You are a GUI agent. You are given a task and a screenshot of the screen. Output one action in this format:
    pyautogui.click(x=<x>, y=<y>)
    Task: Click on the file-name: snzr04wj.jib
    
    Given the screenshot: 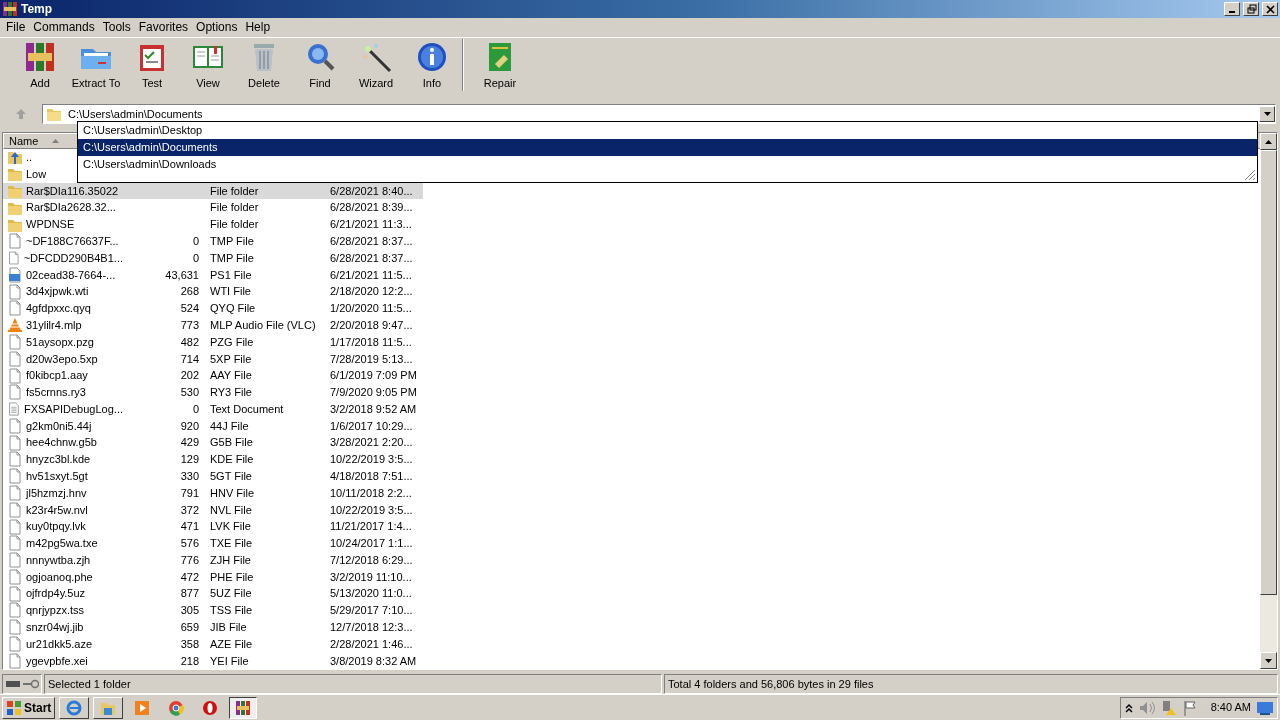 What is the action you would take?
    pyautogui.click(x=55, y=627)
    